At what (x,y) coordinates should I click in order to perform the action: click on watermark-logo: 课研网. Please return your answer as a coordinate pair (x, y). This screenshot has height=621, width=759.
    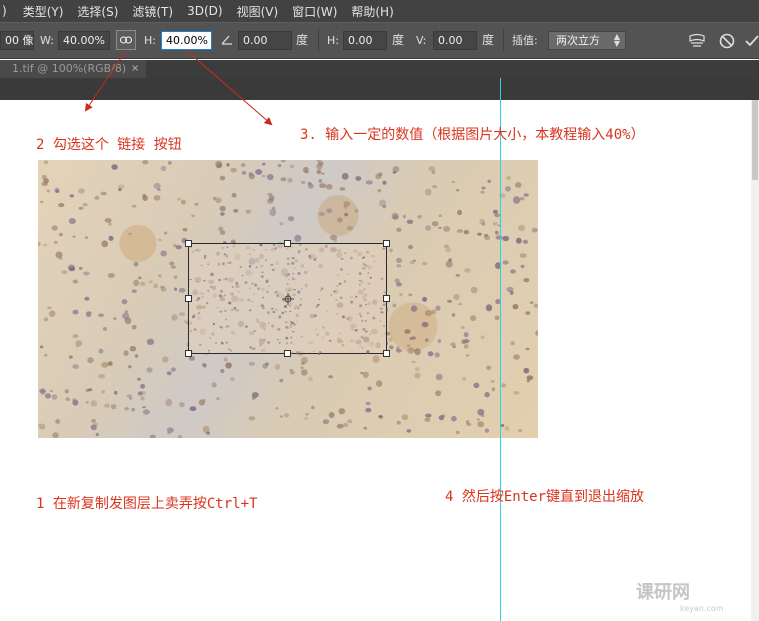
    Looking at the image, I should click on (663, 592).